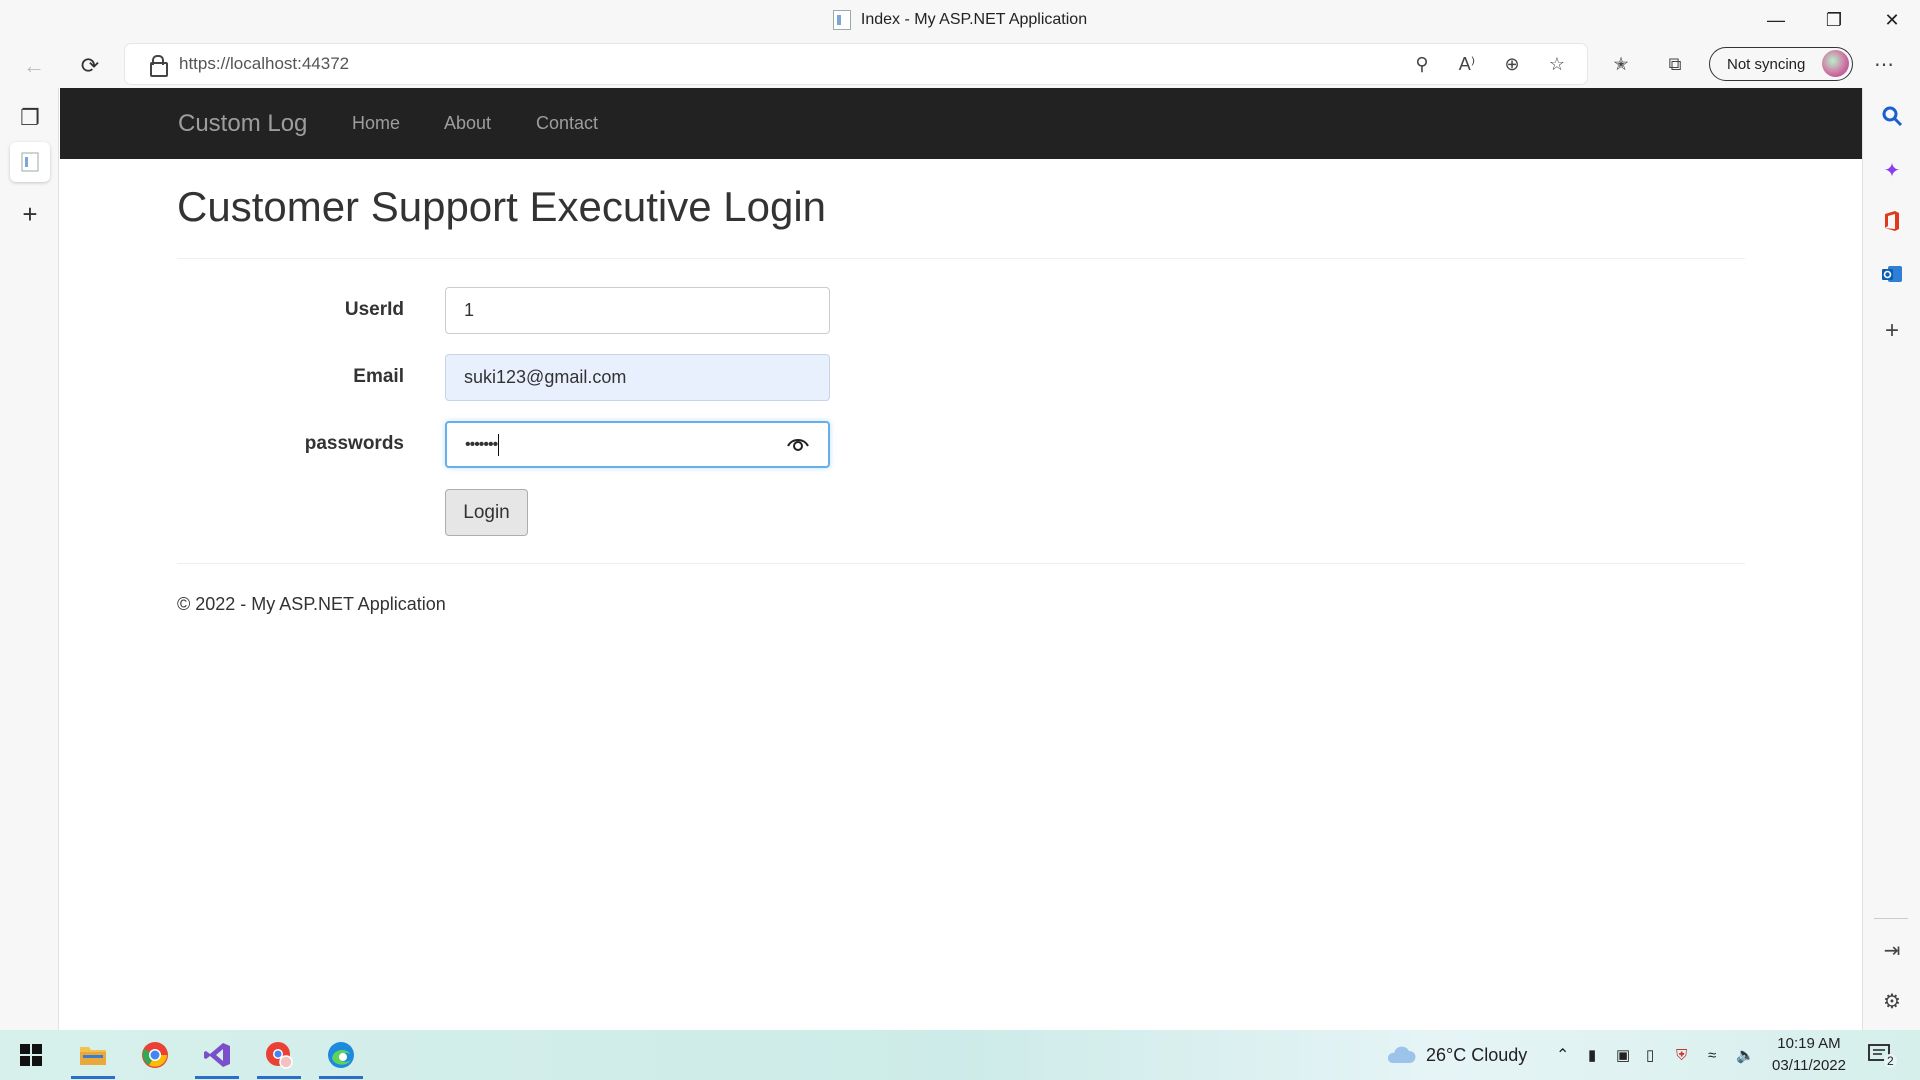 The image size is (1920, 1080). Describe the element at coordinates (93, 1057) in the screenshot. I see `file-explorer-icon` at that location.